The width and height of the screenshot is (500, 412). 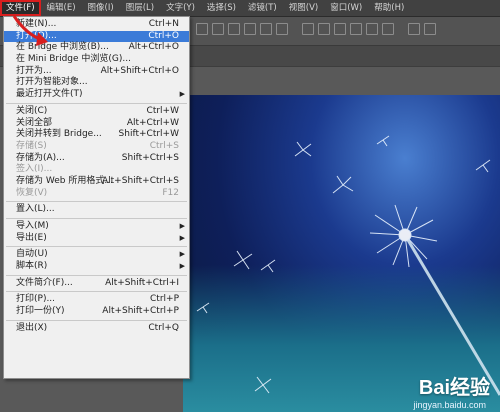 What do you see at coordinates (96, 300) in the screenshot?
I see `menu-item: 打印(P)... Ctrl+P` at bounding box center [96, 300].